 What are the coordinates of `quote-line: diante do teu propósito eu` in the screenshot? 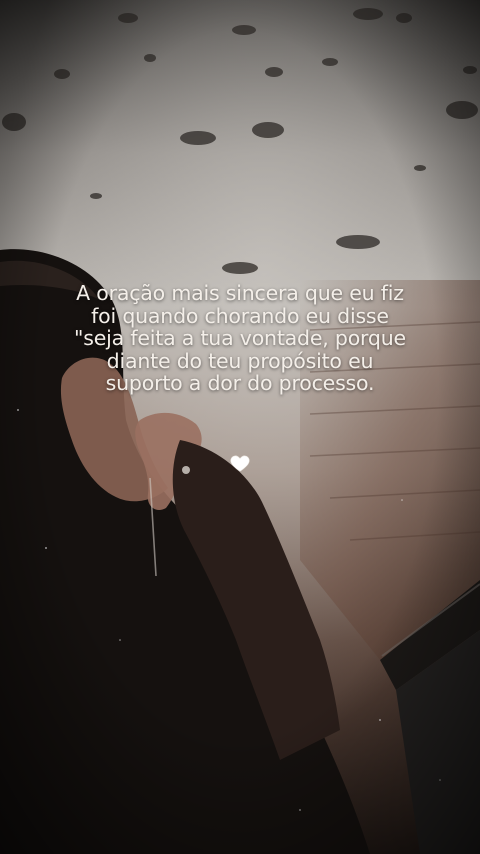 It's located at (240, 360).